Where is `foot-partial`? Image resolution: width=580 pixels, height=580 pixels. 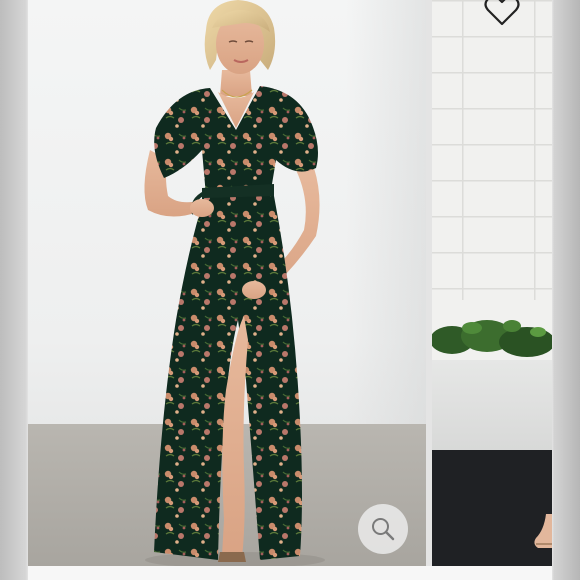
foot-partial is located at coordinates (543, 531).